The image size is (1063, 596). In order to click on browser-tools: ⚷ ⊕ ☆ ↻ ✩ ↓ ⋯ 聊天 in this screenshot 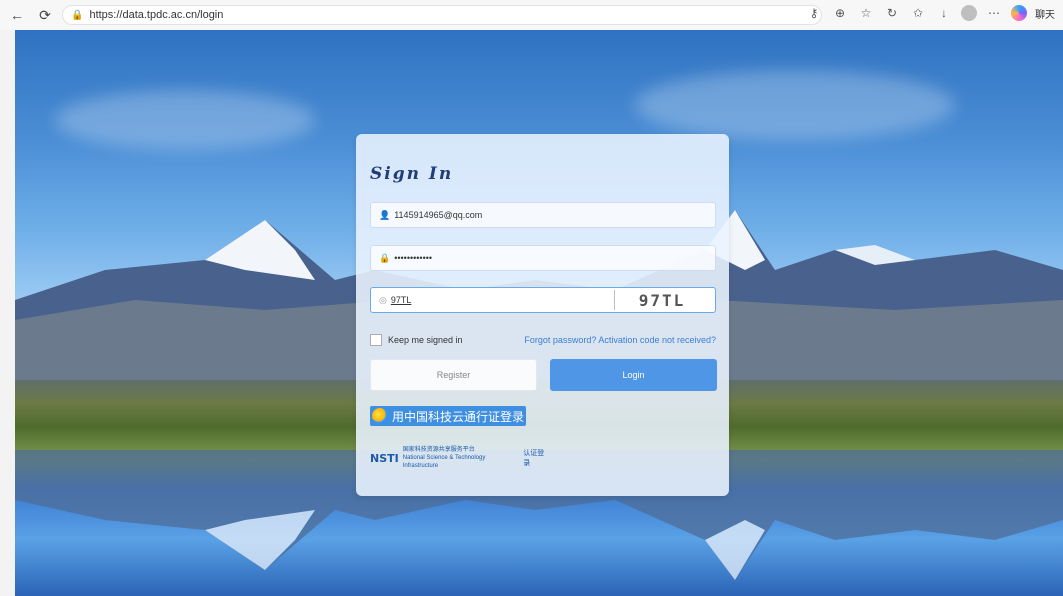, I will do `click(930, 13)`.